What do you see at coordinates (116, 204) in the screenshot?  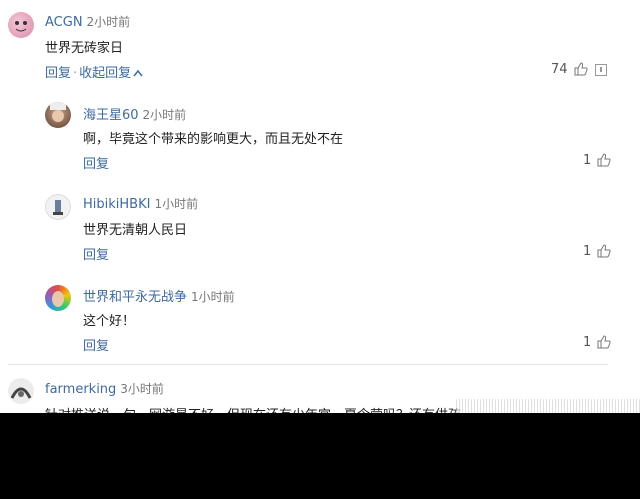 I see `username-text: HibikiHBKI` at bounding box center [116, 204].